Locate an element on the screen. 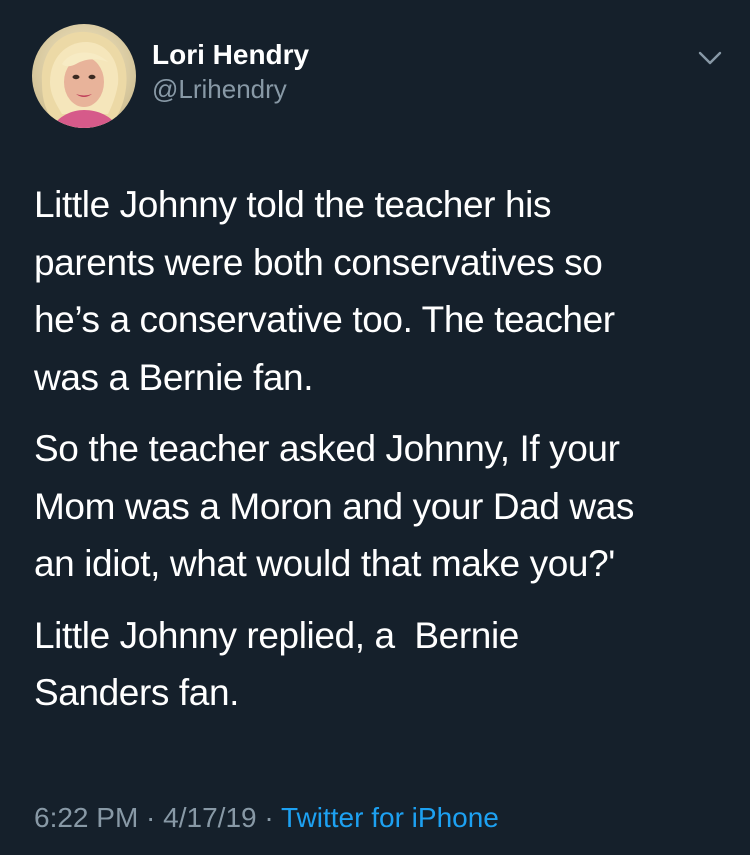 This screenshot has width=750, height=855. avatar is located at coordinates (84, 76).